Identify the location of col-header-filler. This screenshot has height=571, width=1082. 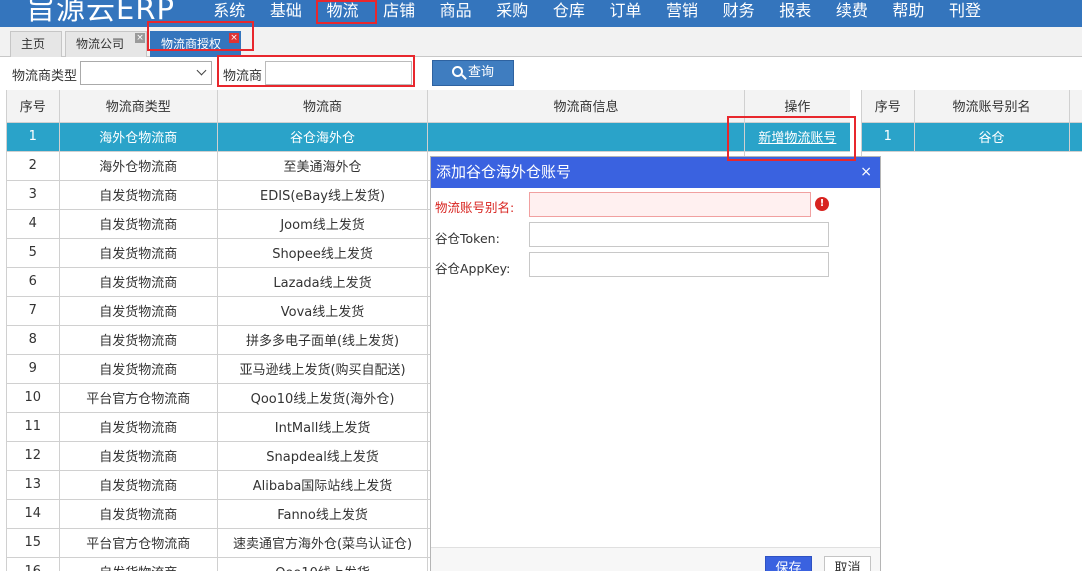
(1075, 106).